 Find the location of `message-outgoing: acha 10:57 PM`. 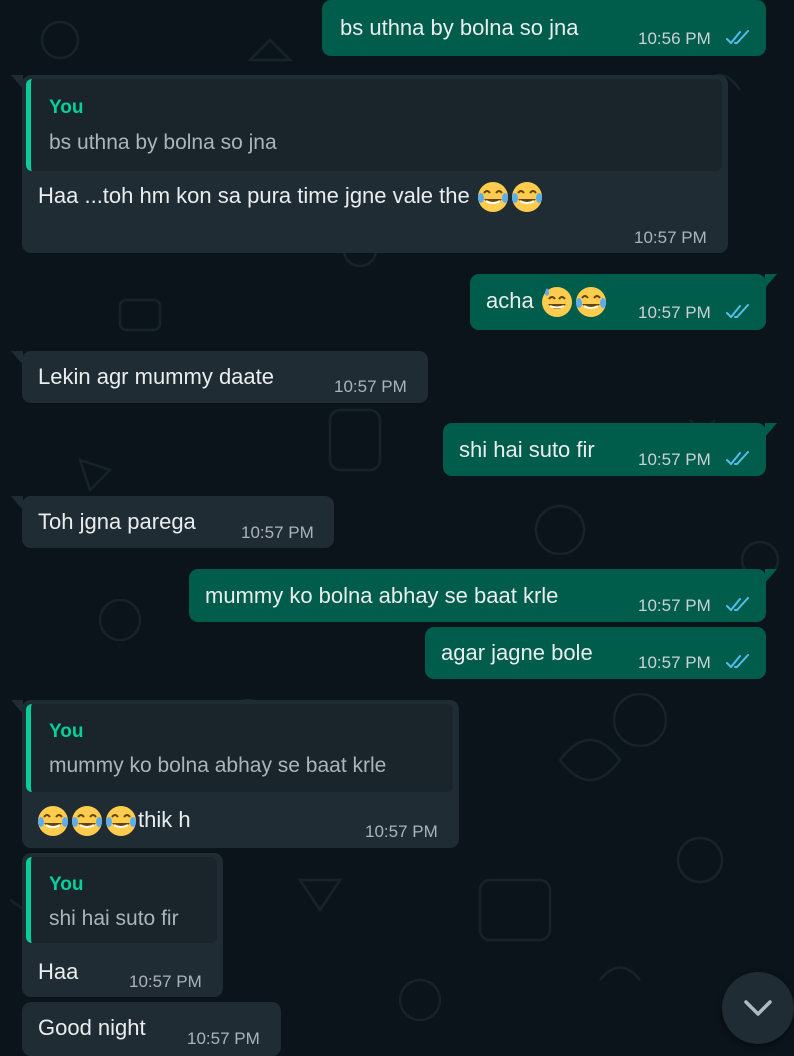

message-outgoing: acha 10:57 PM is located at coordinates (623, 302).